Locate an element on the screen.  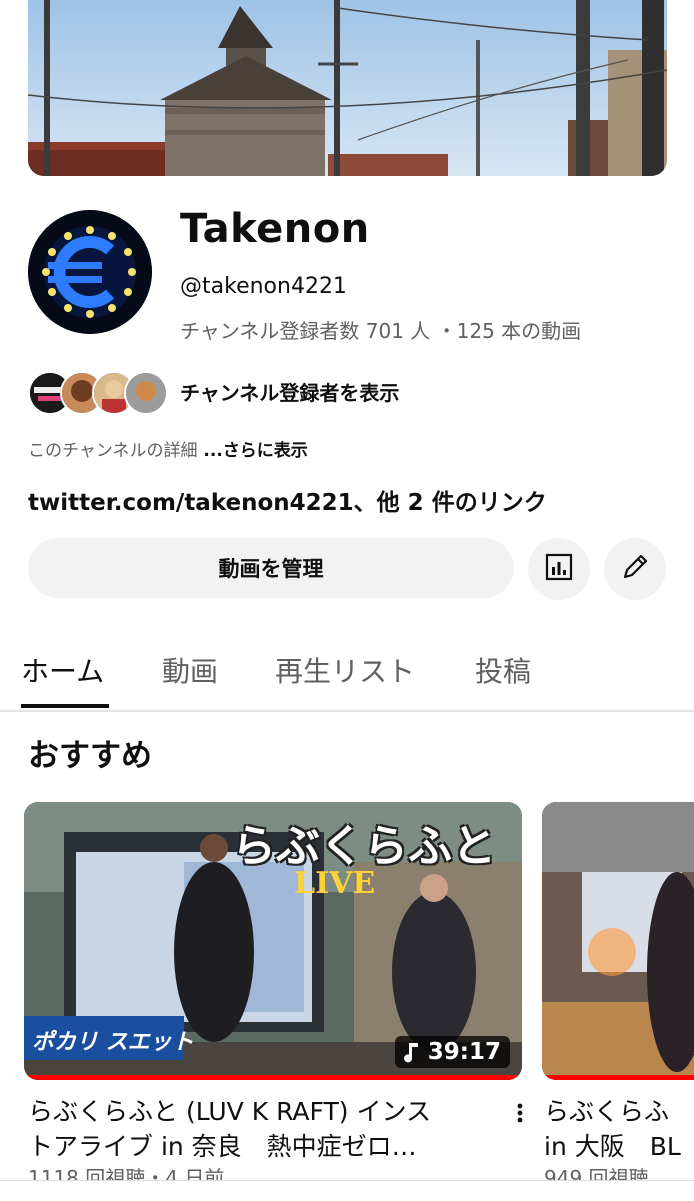
thumbnail-live-text: LIVE is located at coordinates (335, 883).